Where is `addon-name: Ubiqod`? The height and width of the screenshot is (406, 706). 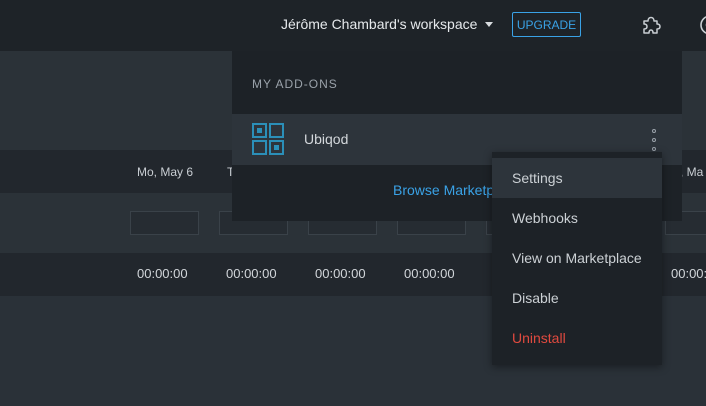 addon-name: Ubiqod is located at coordinates (326, 139).